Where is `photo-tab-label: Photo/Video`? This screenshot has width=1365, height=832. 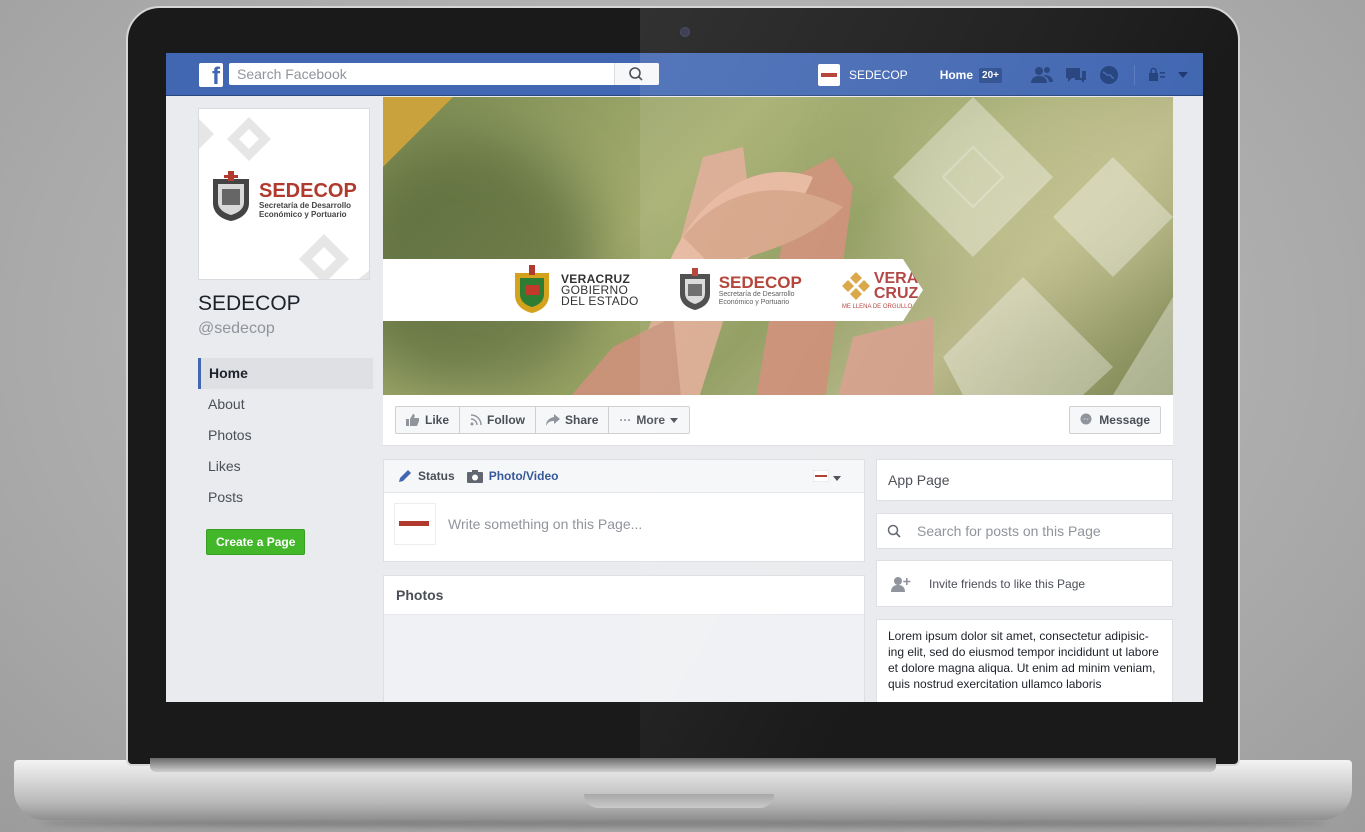
photo-tab-label: Photo/Video is located at coordinates (523, 476).